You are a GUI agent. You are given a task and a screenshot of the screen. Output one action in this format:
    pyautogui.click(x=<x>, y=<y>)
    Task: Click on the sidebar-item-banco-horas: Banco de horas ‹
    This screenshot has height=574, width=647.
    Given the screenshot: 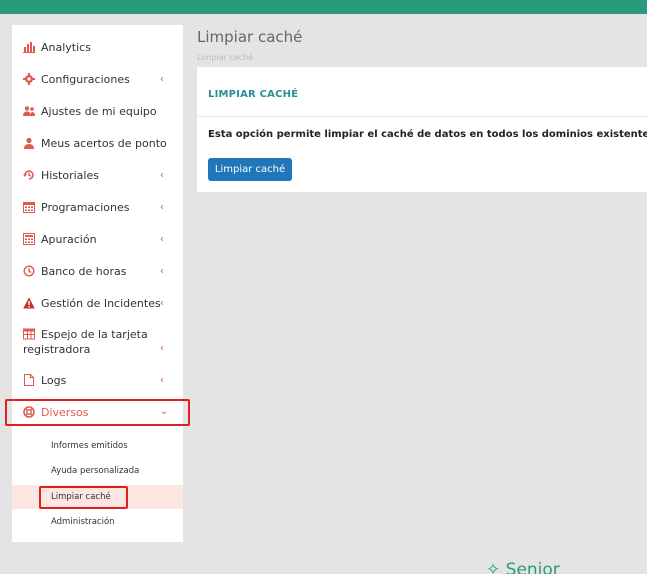 What is the action you would take?
    pyautogui.click(x=97, y=272)
    